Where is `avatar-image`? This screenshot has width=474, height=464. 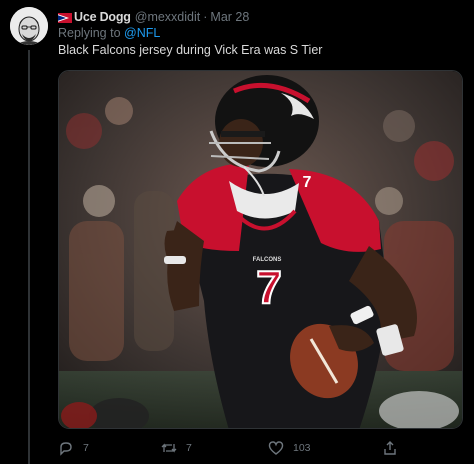
avatar-image is located at coordinates (29, 26).